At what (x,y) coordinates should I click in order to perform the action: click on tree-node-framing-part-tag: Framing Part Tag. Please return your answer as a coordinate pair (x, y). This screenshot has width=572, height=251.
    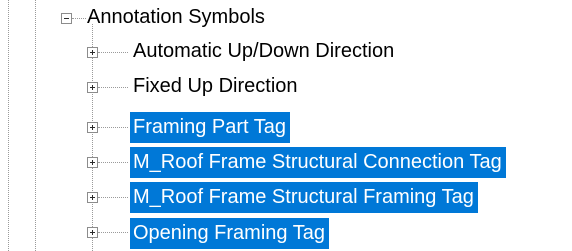
    Looking at the image, I should click on (210, 127).